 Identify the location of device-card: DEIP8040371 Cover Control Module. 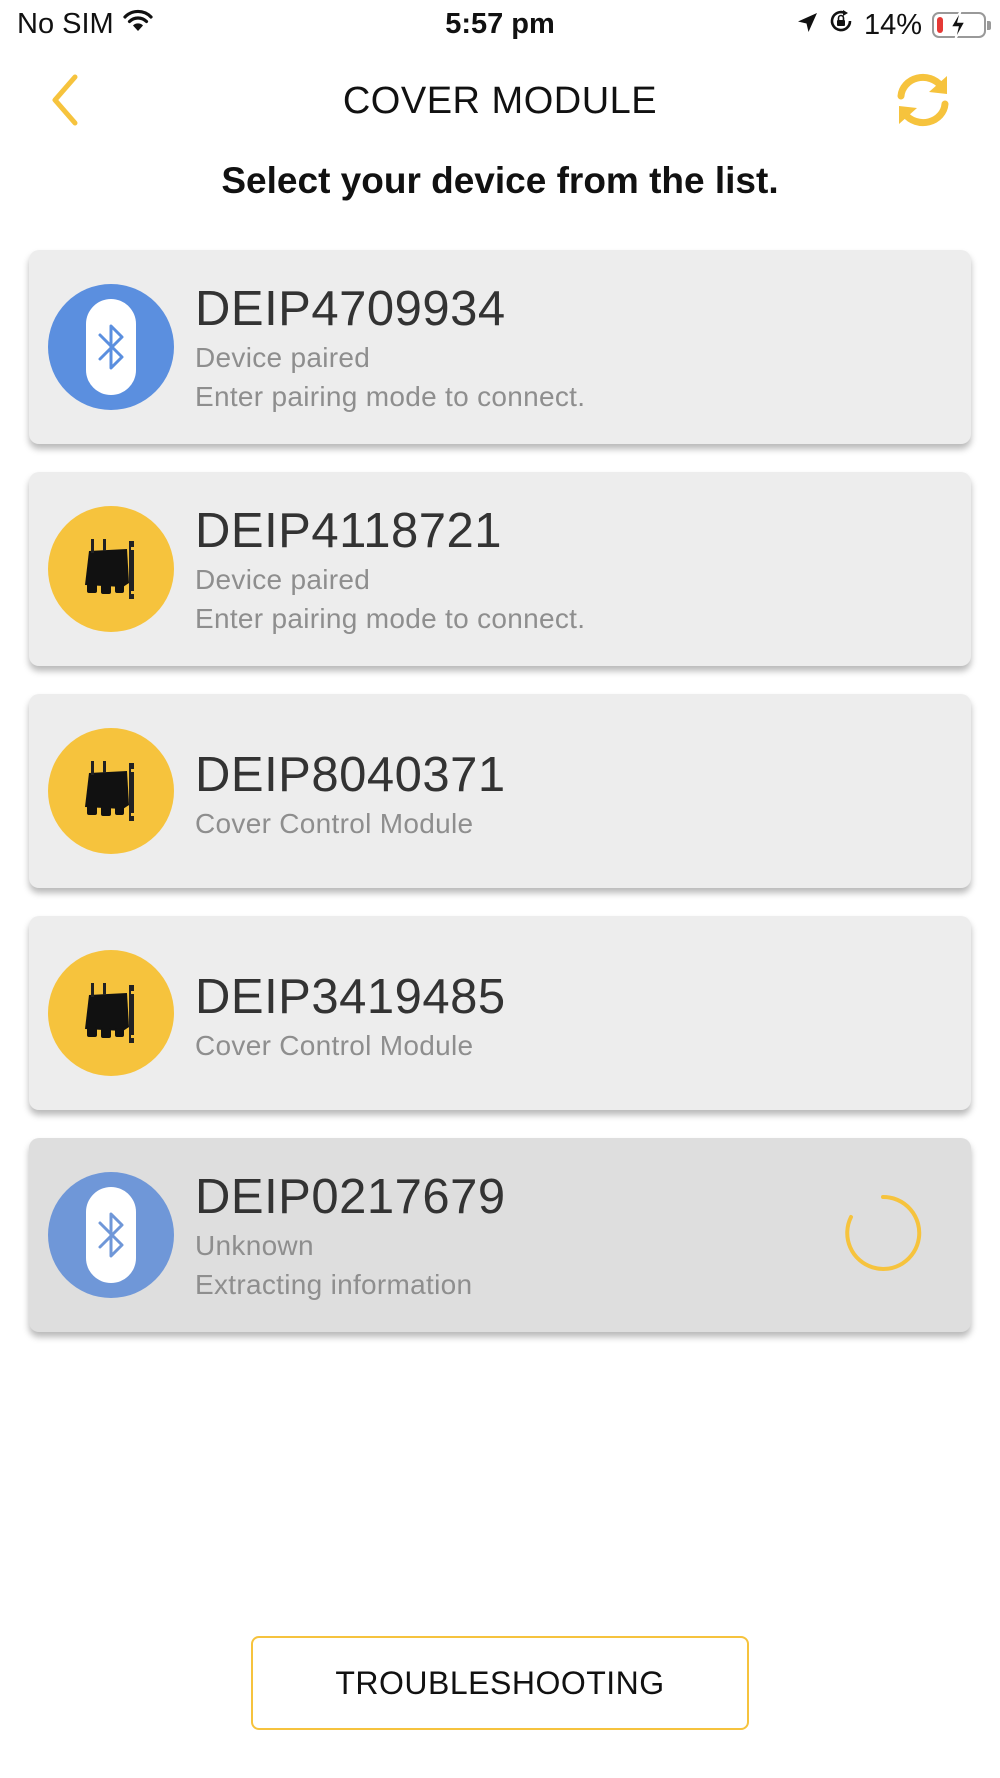
(500, 791).